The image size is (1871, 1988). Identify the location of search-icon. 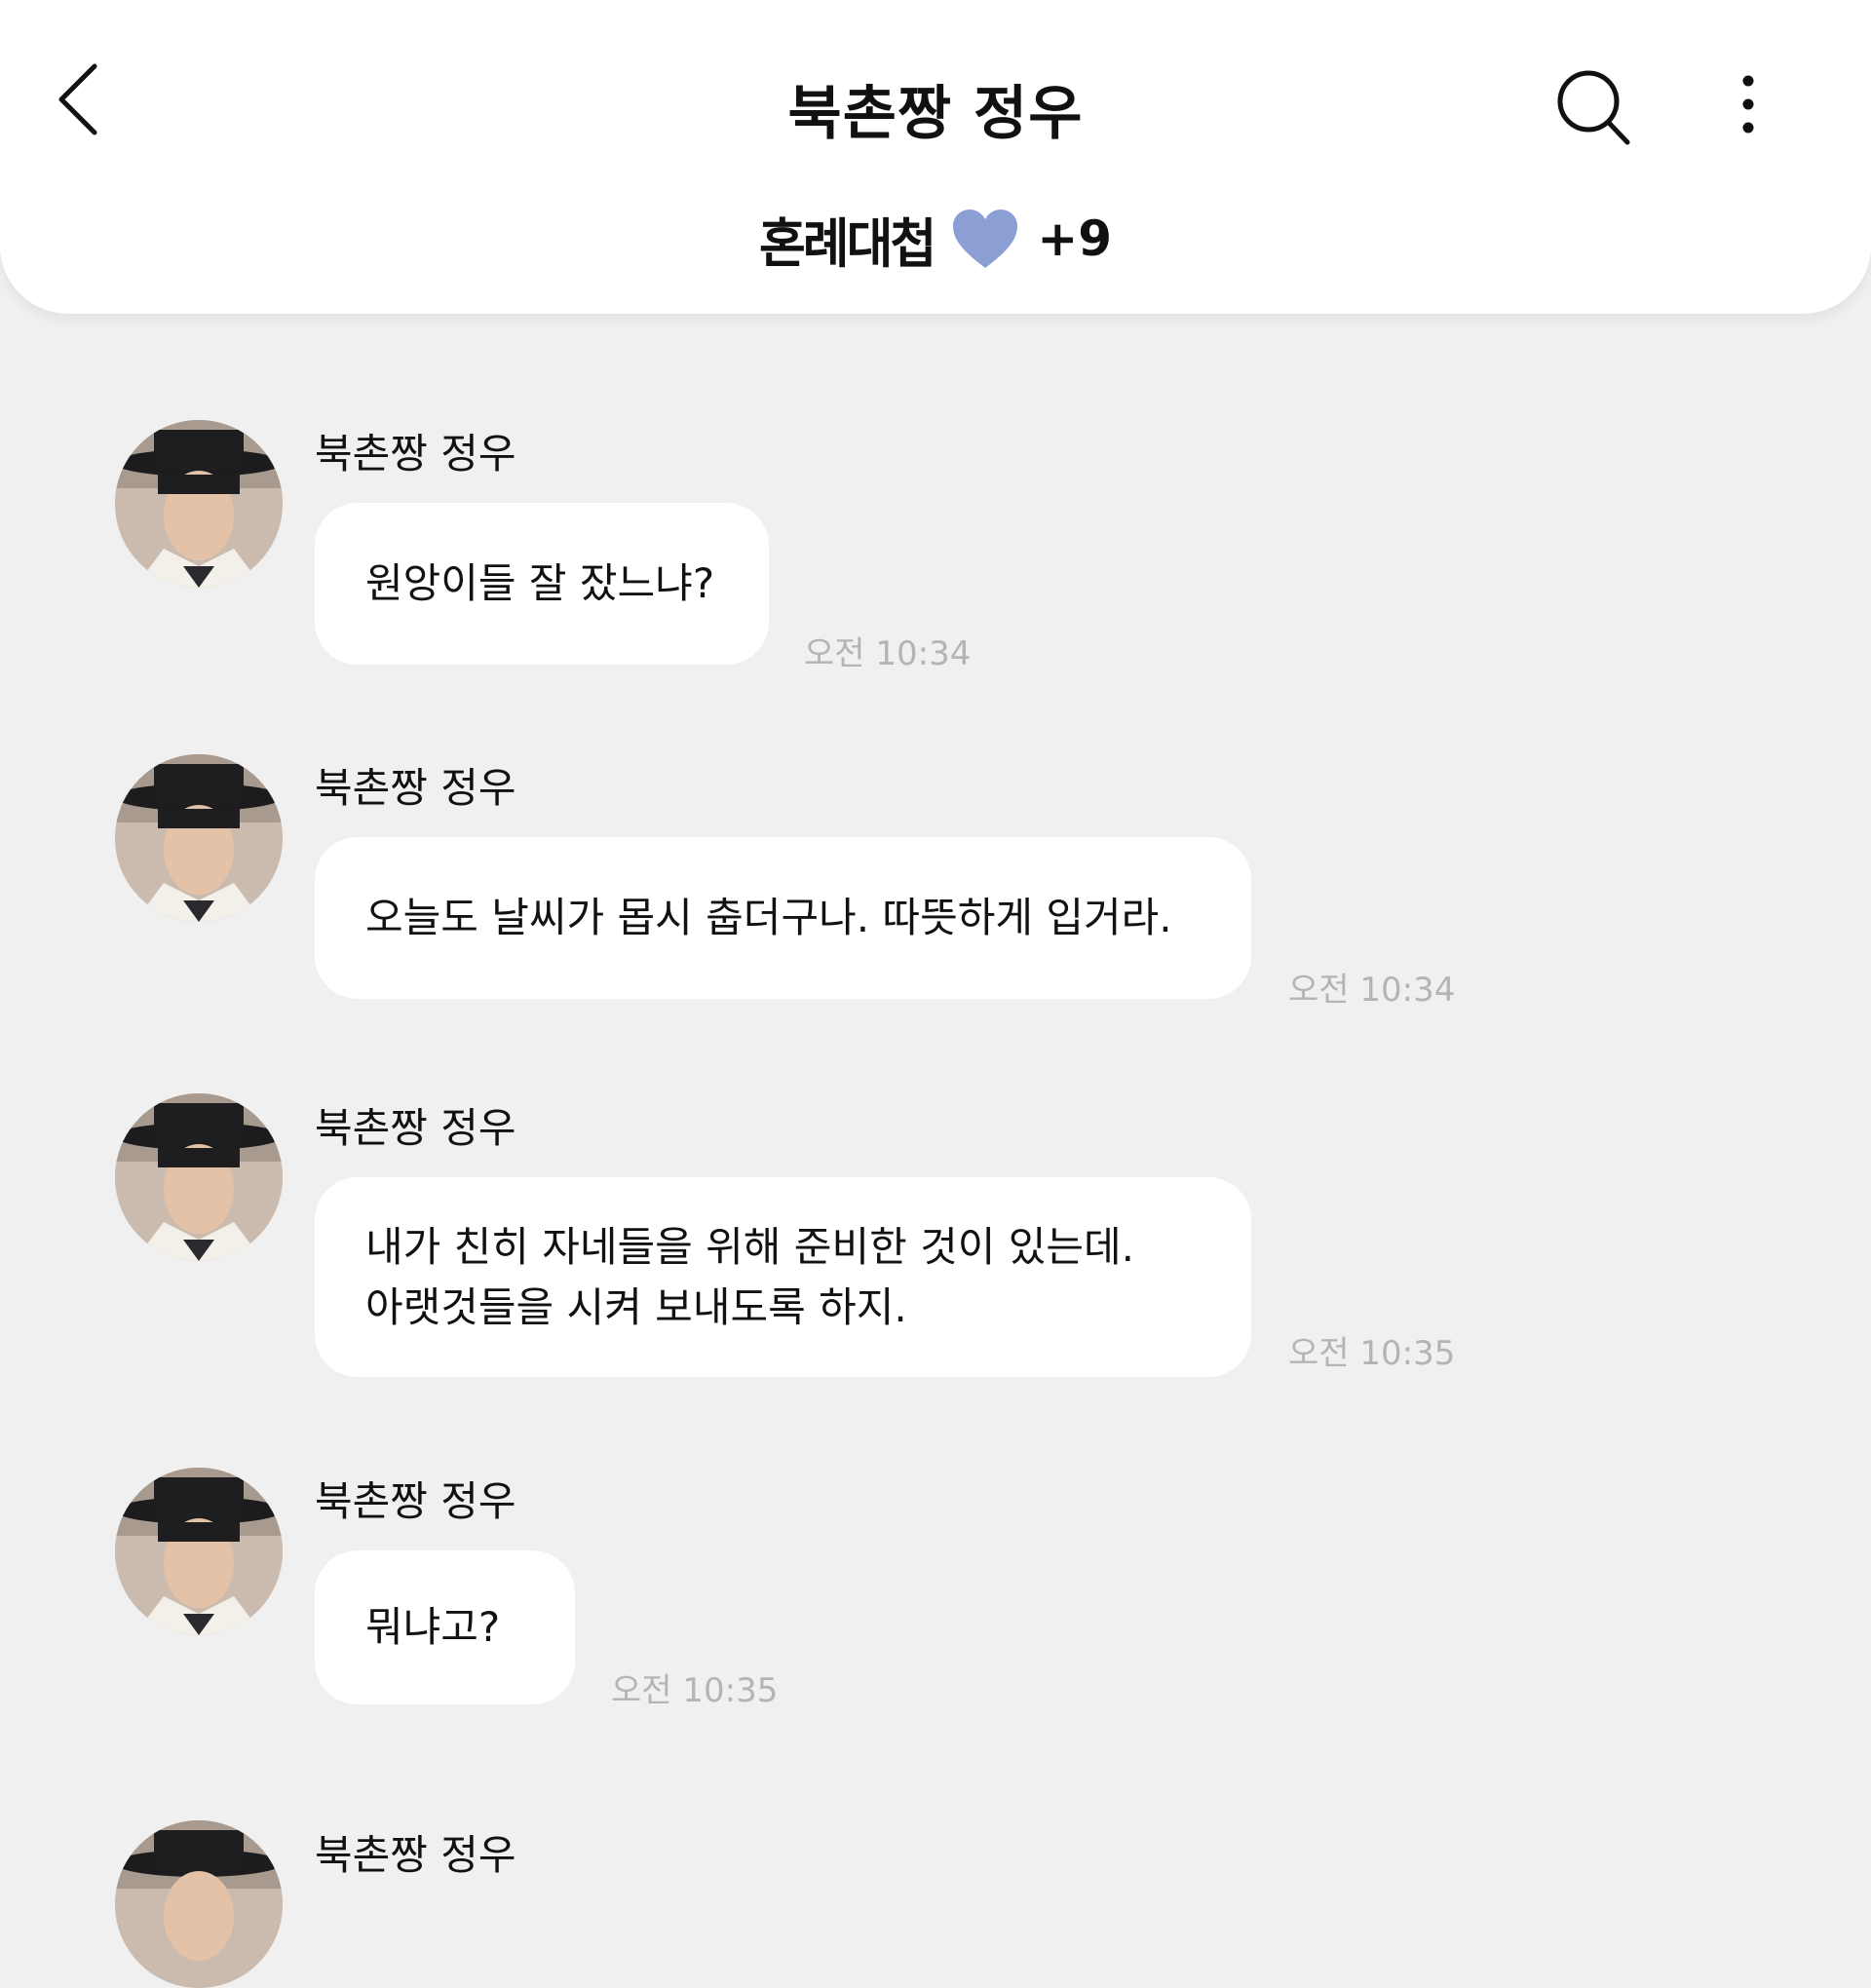
(1593, 107).